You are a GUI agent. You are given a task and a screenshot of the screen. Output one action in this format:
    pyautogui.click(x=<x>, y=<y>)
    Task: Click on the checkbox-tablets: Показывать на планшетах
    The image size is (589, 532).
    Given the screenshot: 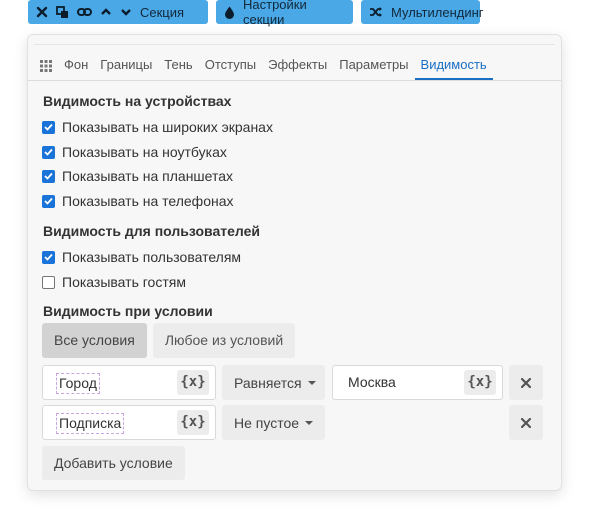 What is the action you would take?
    pyautogui.click(x=137, y=176)
    